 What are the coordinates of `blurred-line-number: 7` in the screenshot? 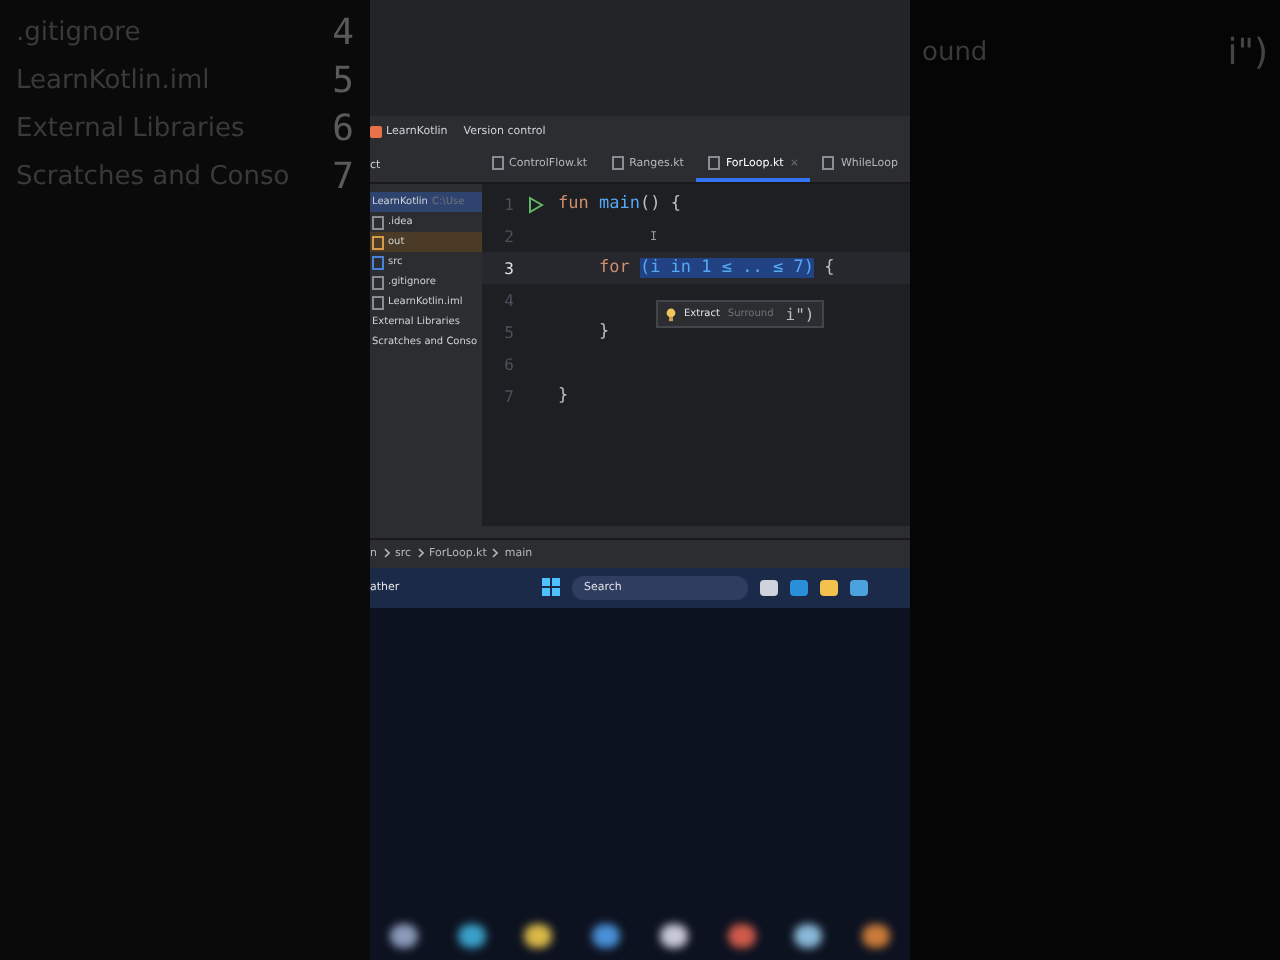 It's located at (343, 176).